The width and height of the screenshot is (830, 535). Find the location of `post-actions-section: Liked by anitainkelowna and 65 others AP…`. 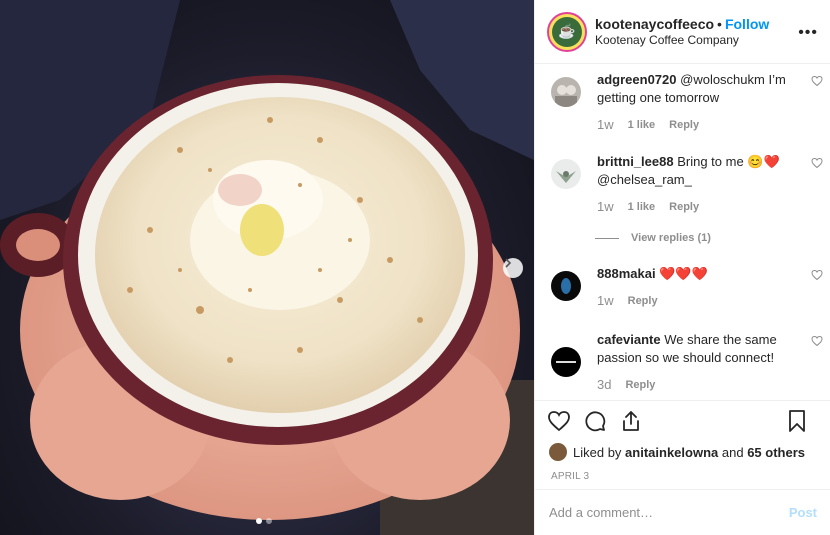

post-actions-section: Liked by anitainkelowna and 65 others AP… is located at coordinates (682, 441).